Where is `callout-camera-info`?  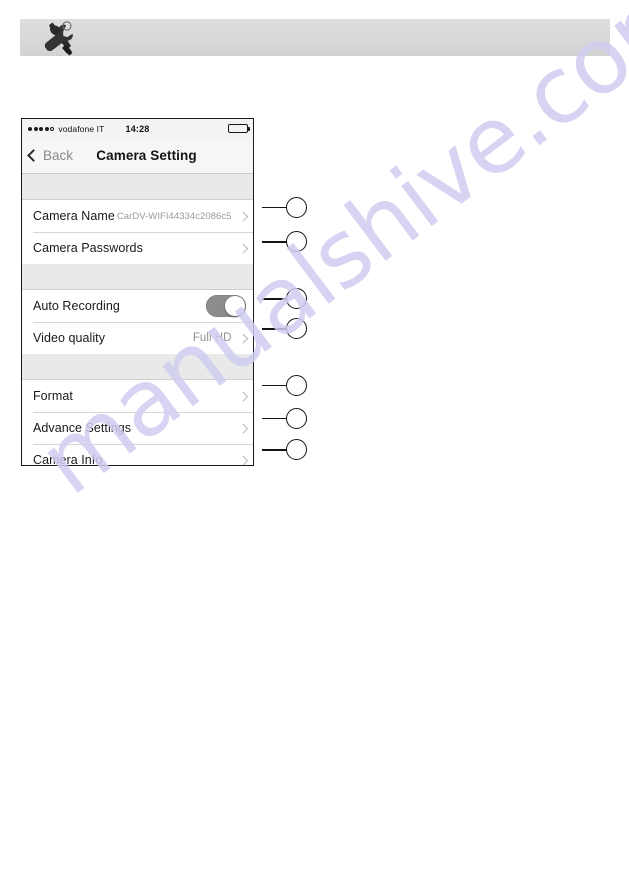
callout-camera-info is located at coordinates (284, 449).